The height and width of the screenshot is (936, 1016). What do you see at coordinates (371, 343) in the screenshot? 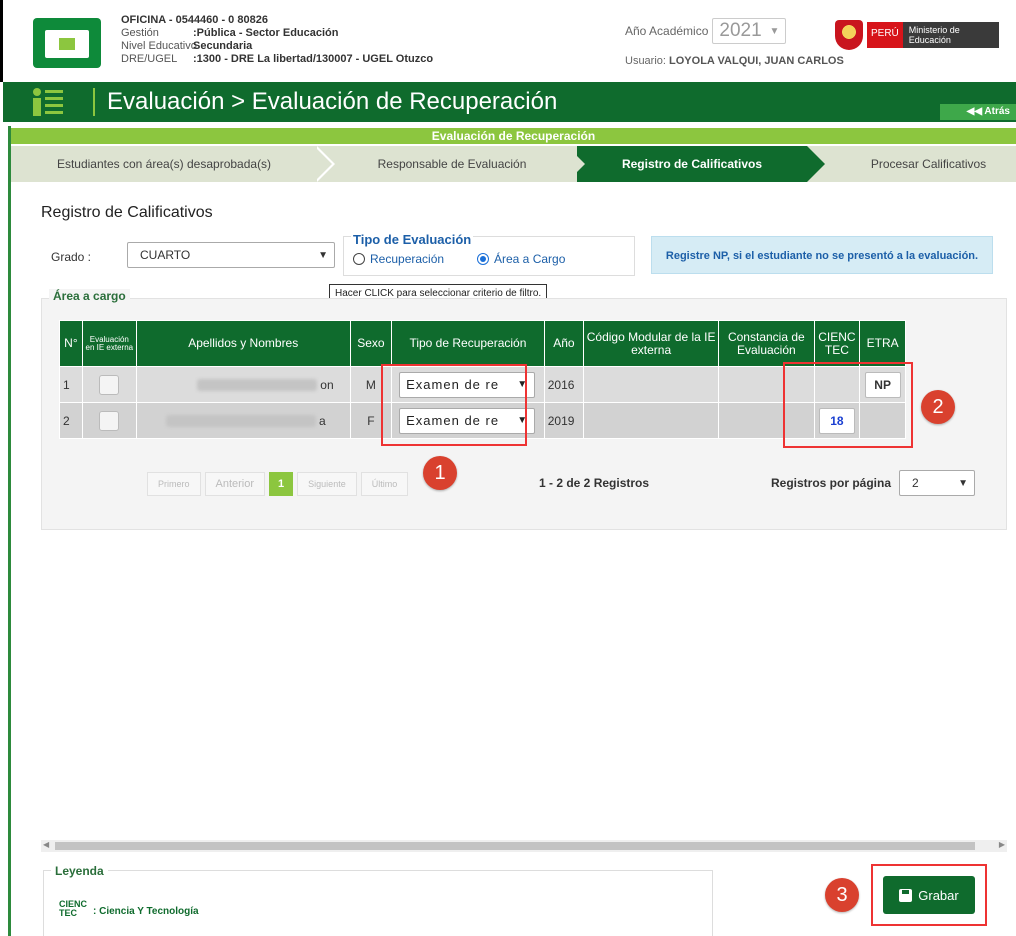
I see `col-sexo: Sexo` at bounding box center [371, 343].